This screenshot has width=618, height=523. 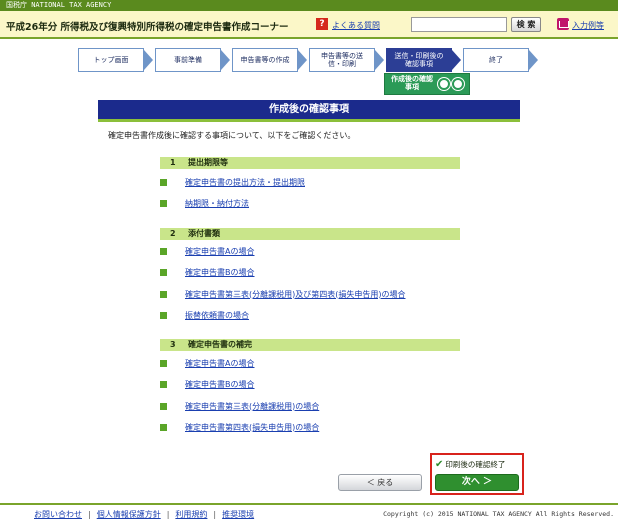 What do you see at coordinates (412, 84) in the screenshot?
I see `substep-label: 作成後の確認事項` at bounding box center [412, 84].